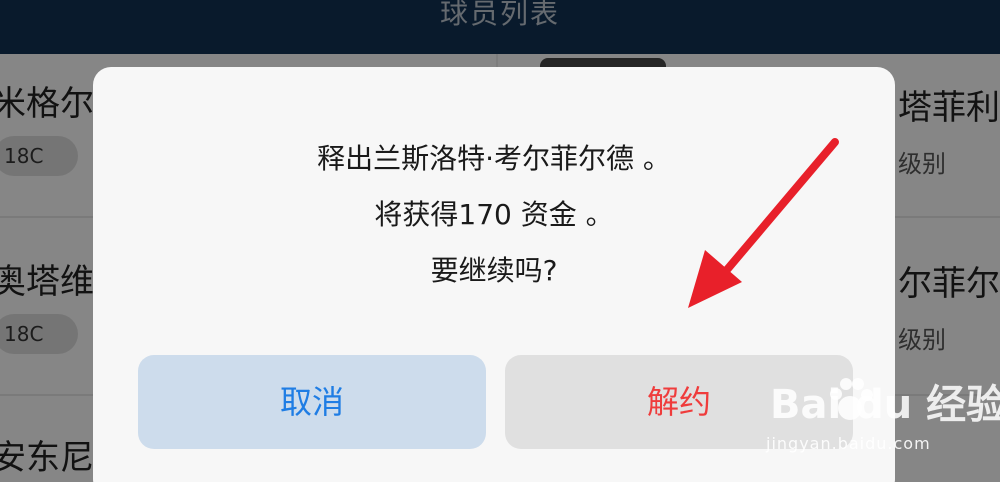 Image resolution: width=1000 pixels, height=482 pixels. Describe the element at coordinates (494, 270) in the screenshot. I see `message-line-confirm: 要继续吗?` at that location.